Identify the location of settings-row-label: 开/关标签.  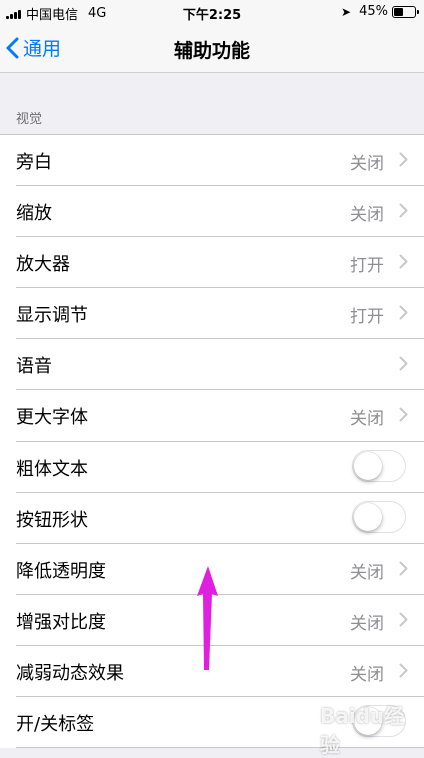
(55, 725).